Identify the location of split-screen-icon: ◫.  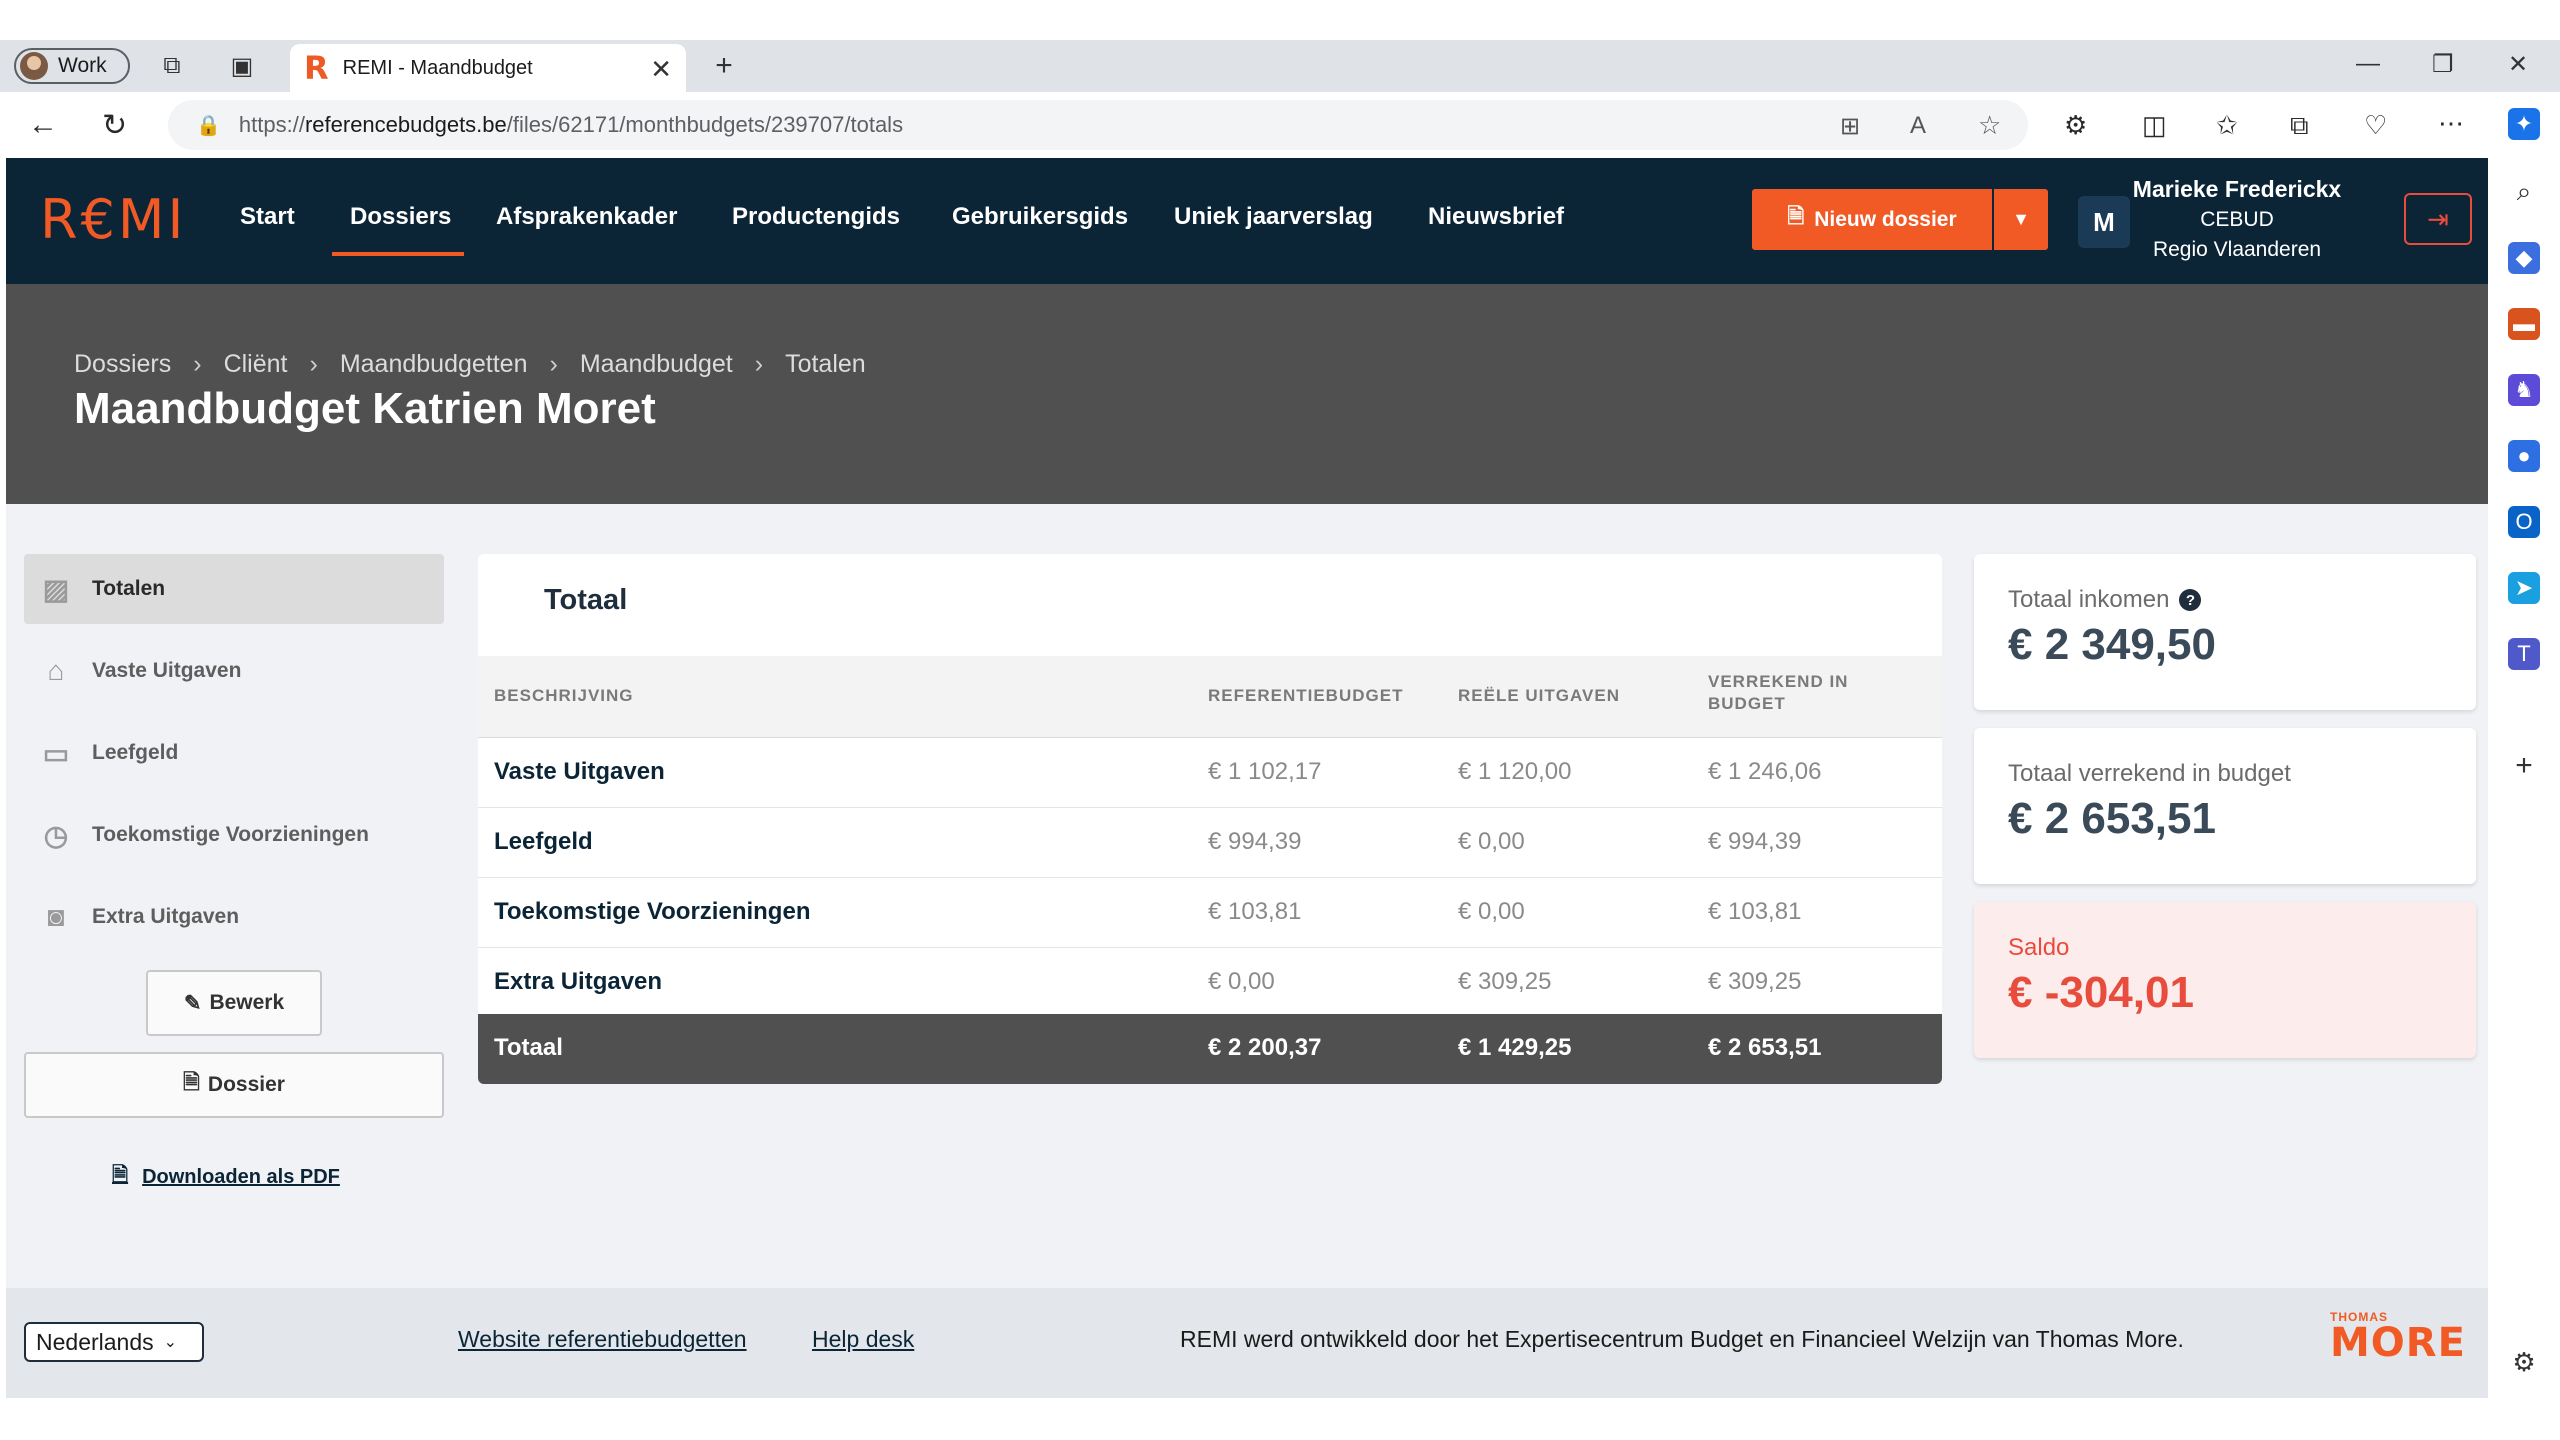
(2154, 125).